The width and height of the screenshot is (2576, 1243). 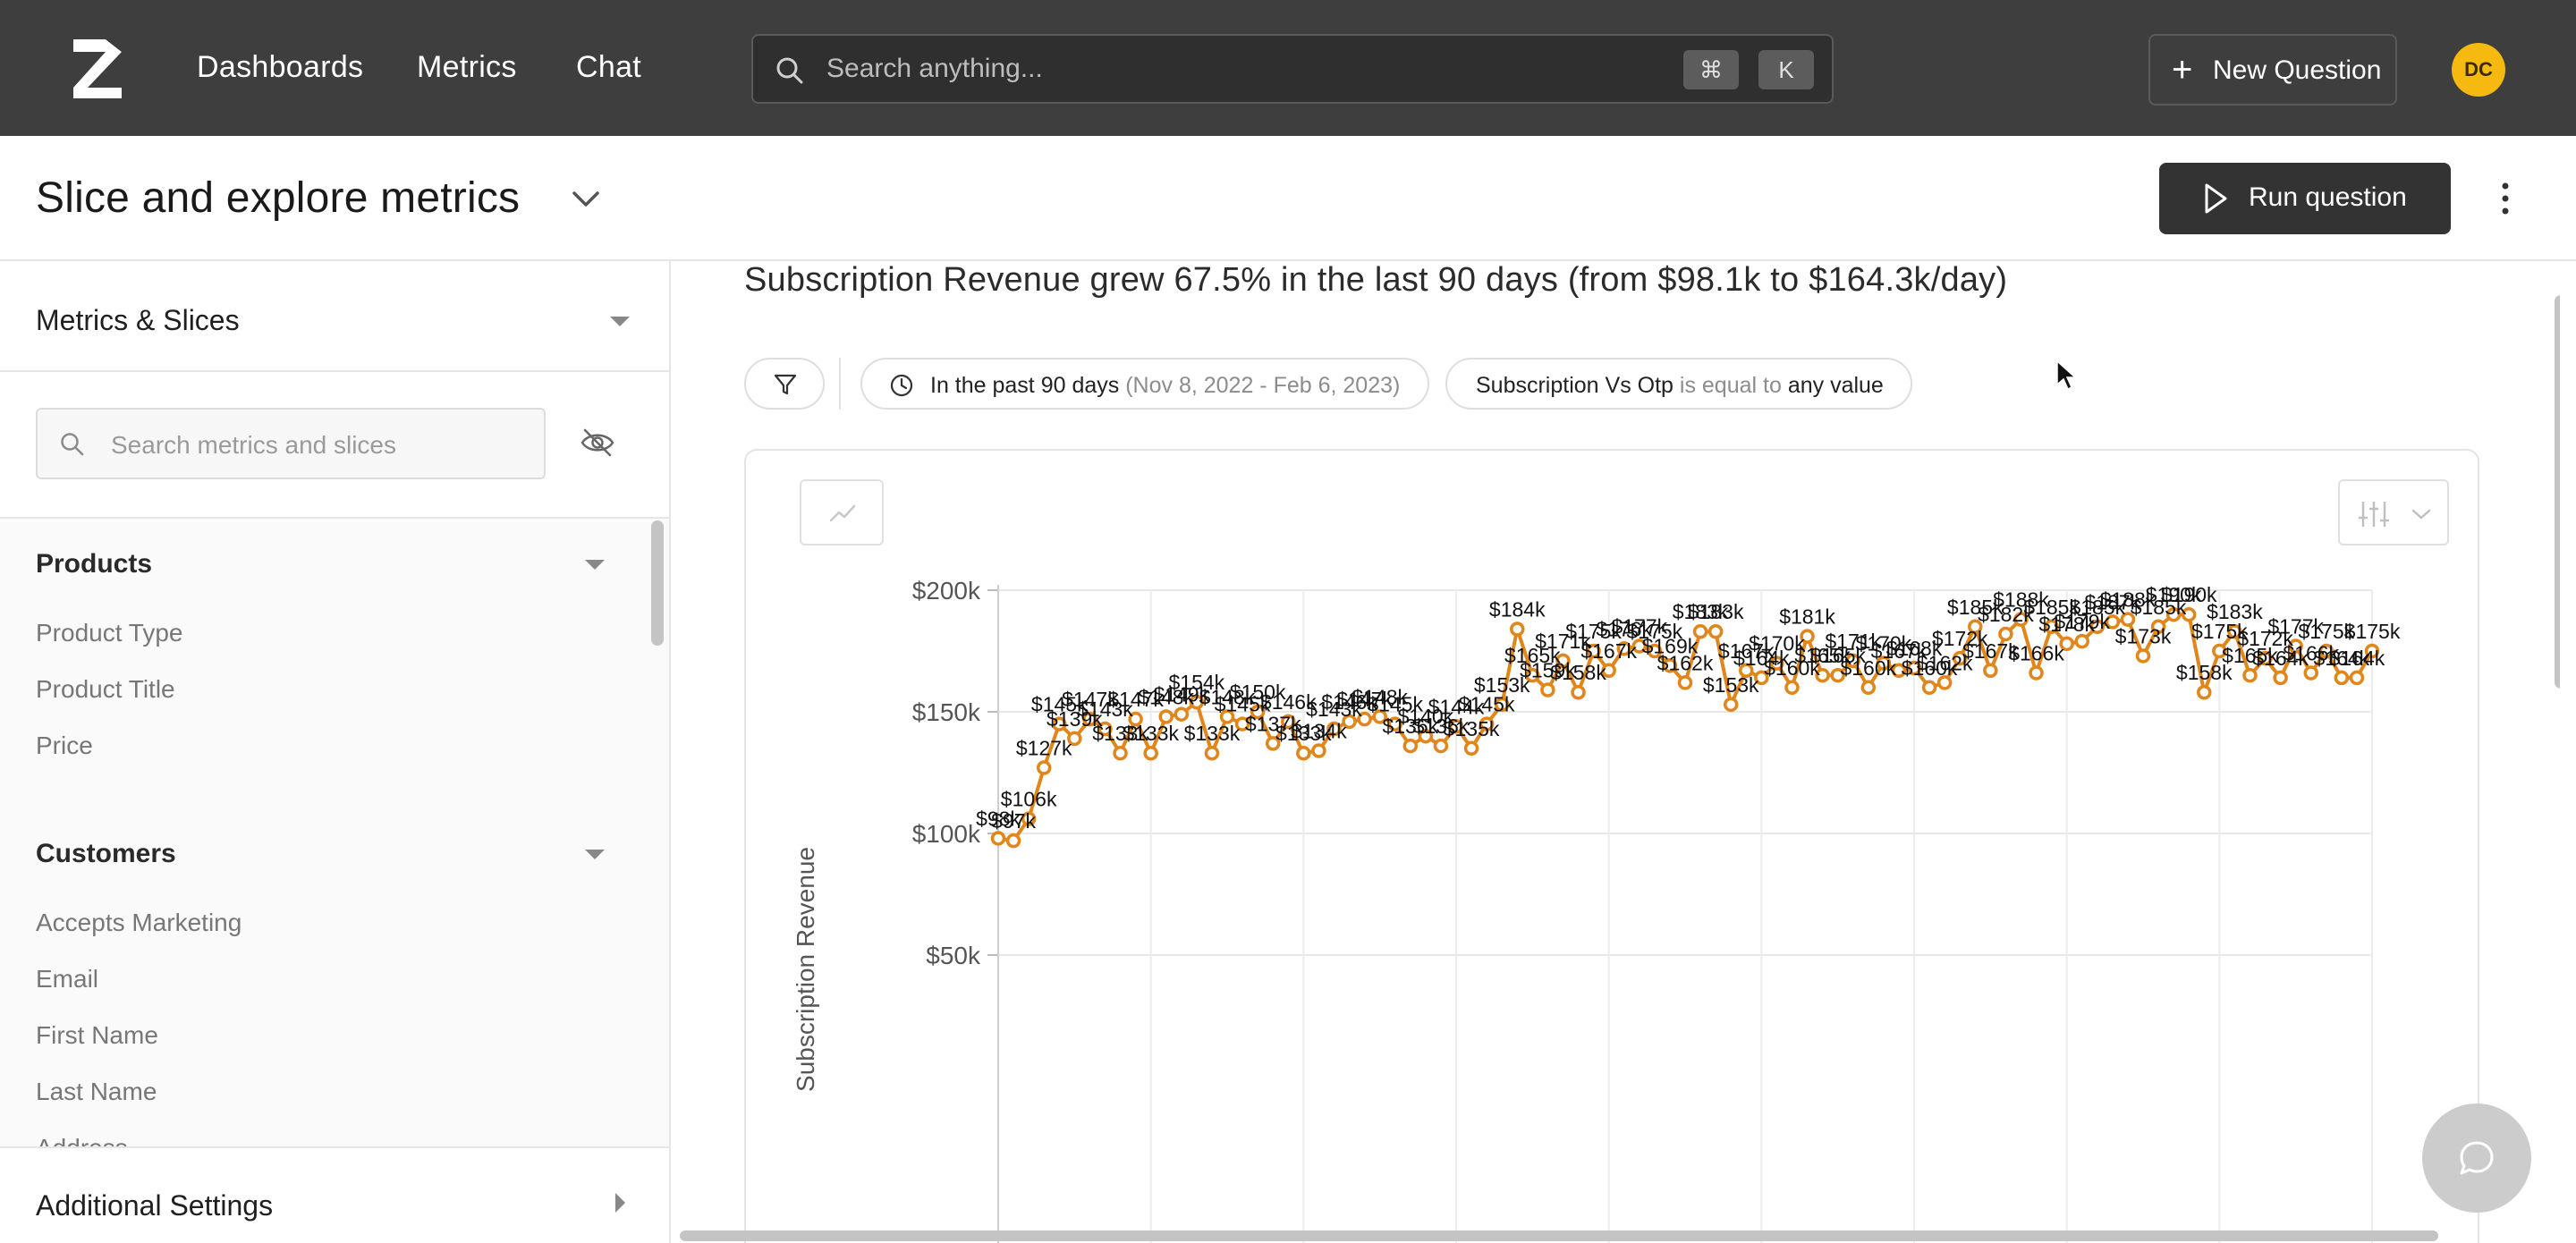 I want to click on y-tick-label: $50k, so click(x=953, y=955).